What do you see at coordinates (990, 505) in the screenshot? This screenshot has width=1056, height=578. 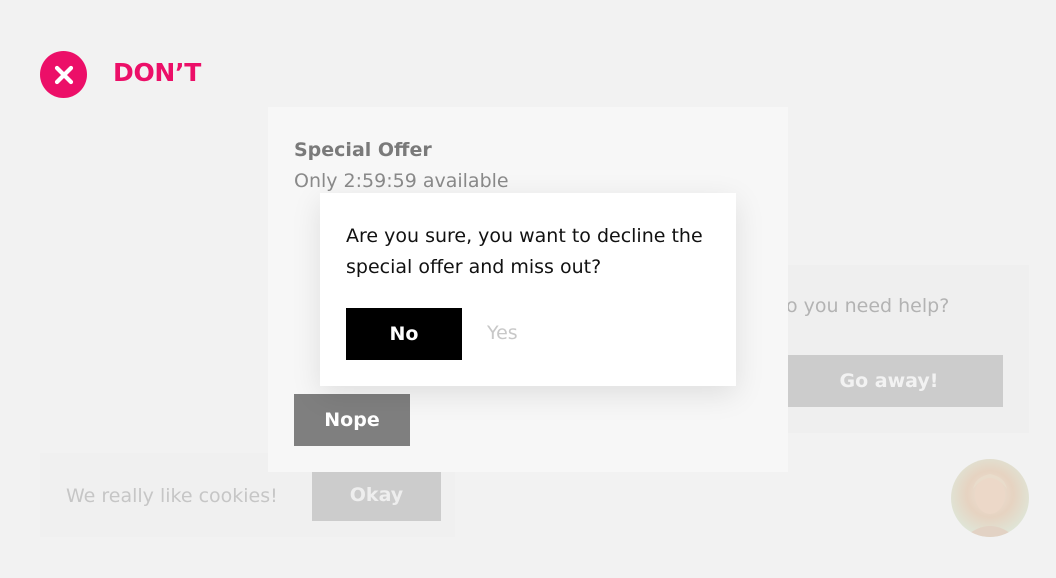 I see `person-avatar-icon` at bounding box center [990, 505].